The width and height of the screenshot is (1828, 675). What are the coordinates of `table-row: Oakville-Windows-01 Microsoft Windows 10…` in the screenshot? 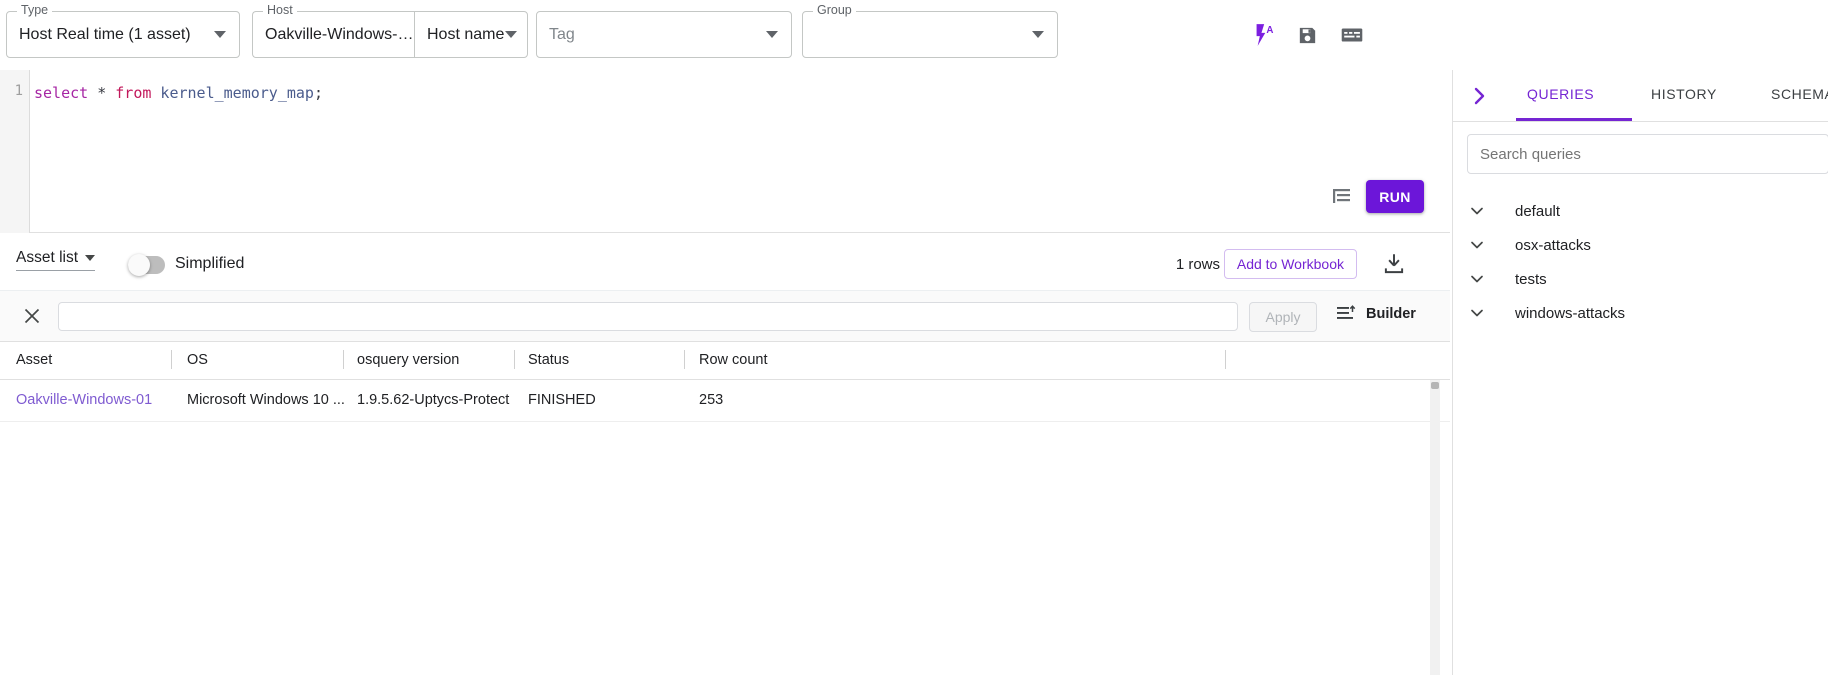 It's located at (725, 401).